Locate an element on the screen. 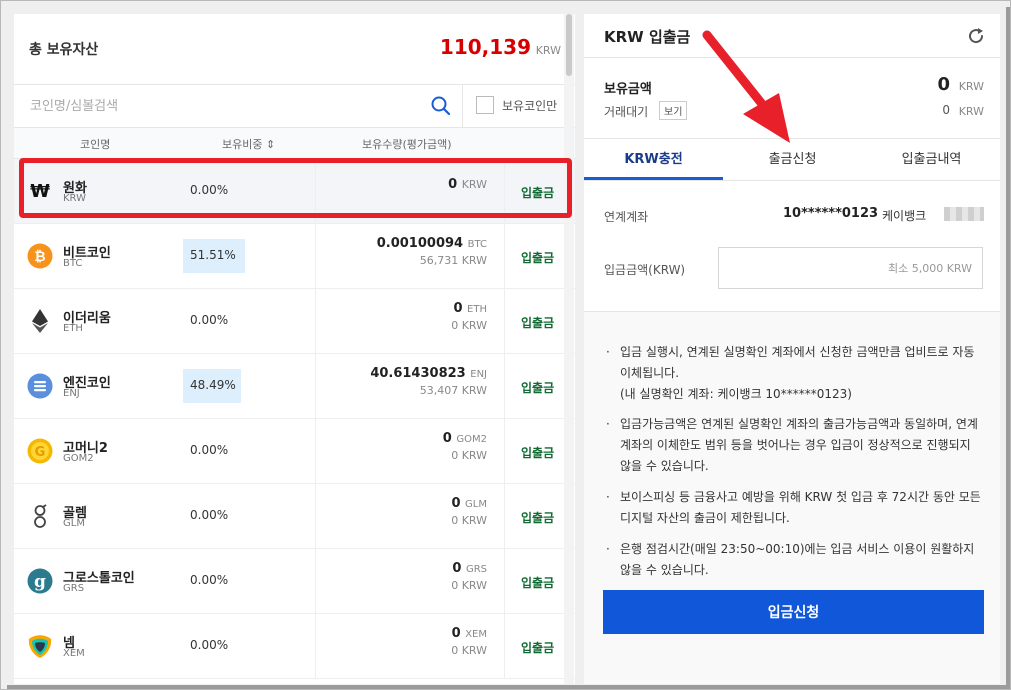 The height and width of the screenshot is (690, 1011). only-held-label: 보유코인만 is located at coordinates (529, 105).